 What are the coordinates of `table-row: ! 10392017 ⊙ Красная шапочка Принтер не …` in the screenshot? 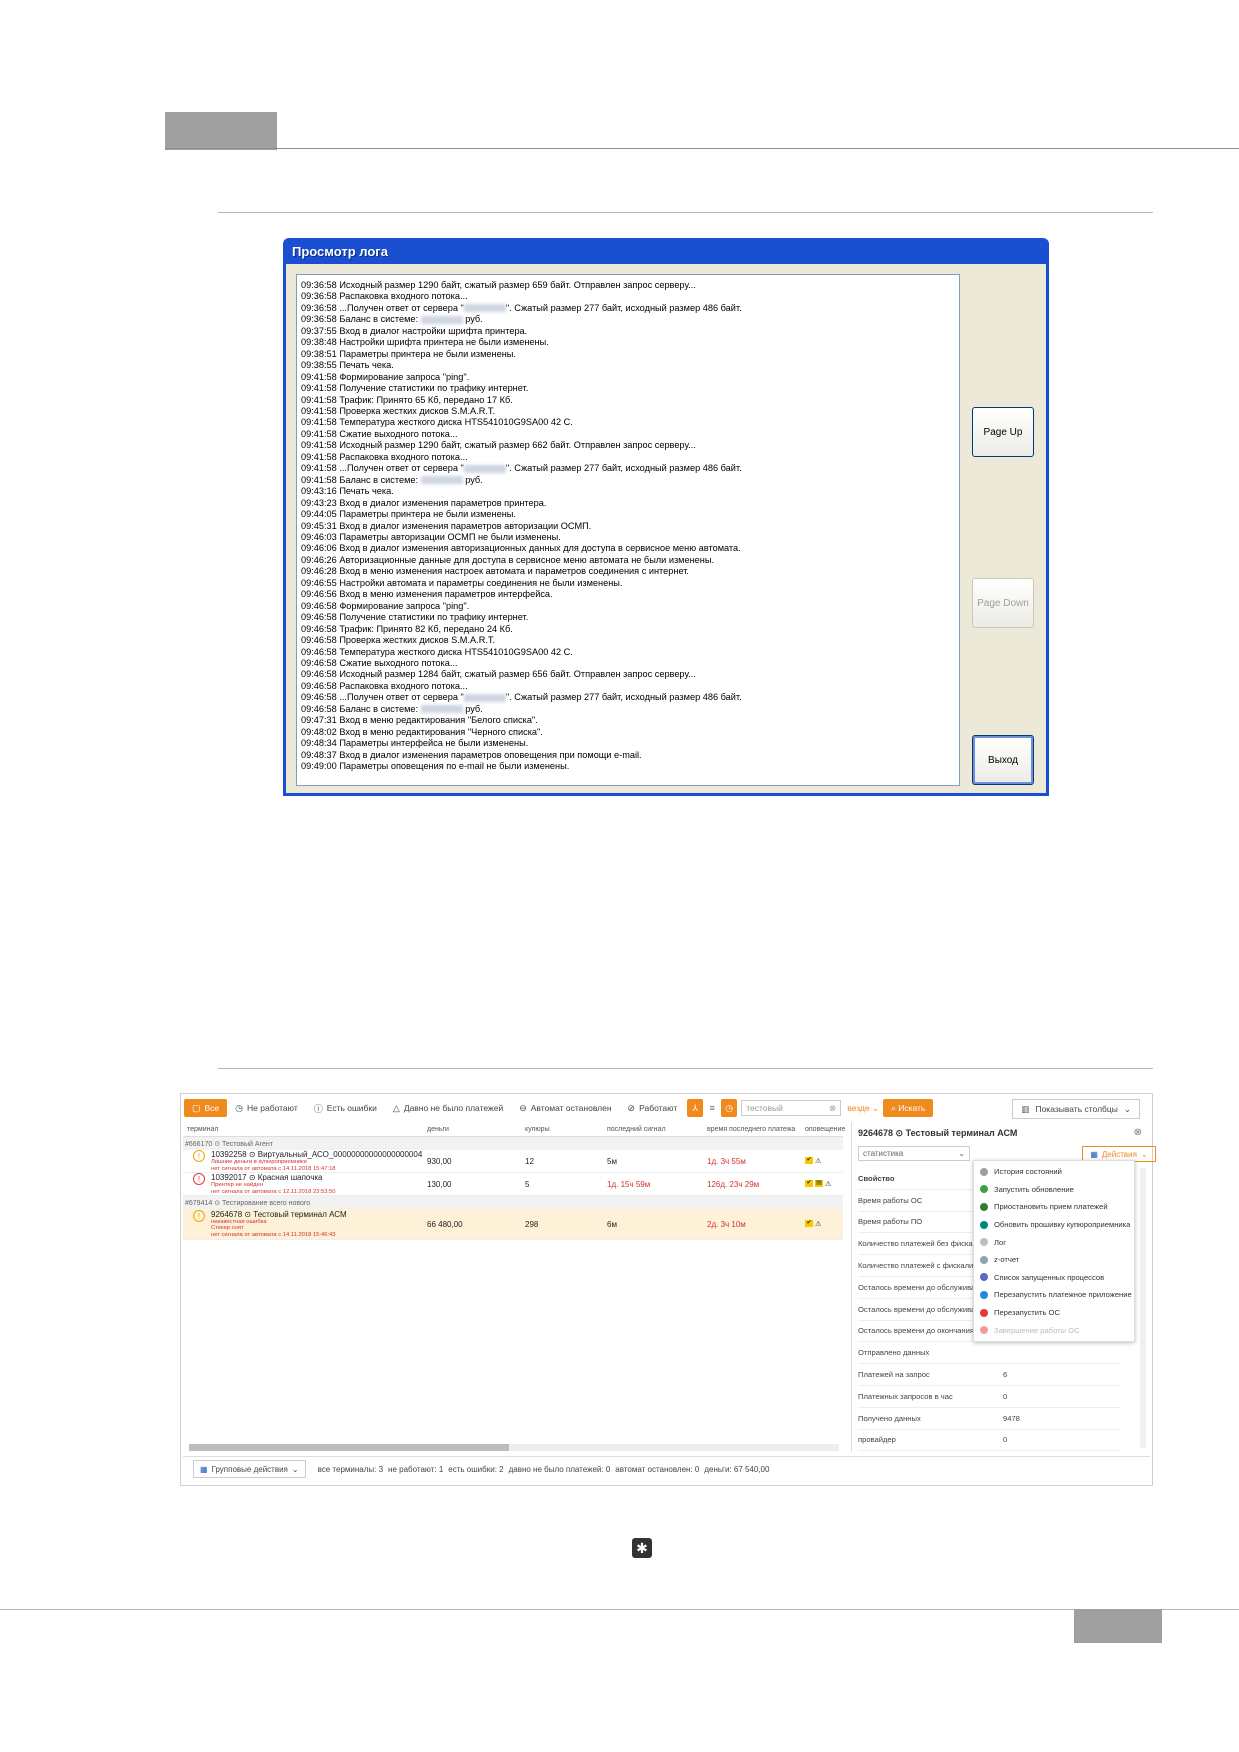 It's located at (513, 1184).